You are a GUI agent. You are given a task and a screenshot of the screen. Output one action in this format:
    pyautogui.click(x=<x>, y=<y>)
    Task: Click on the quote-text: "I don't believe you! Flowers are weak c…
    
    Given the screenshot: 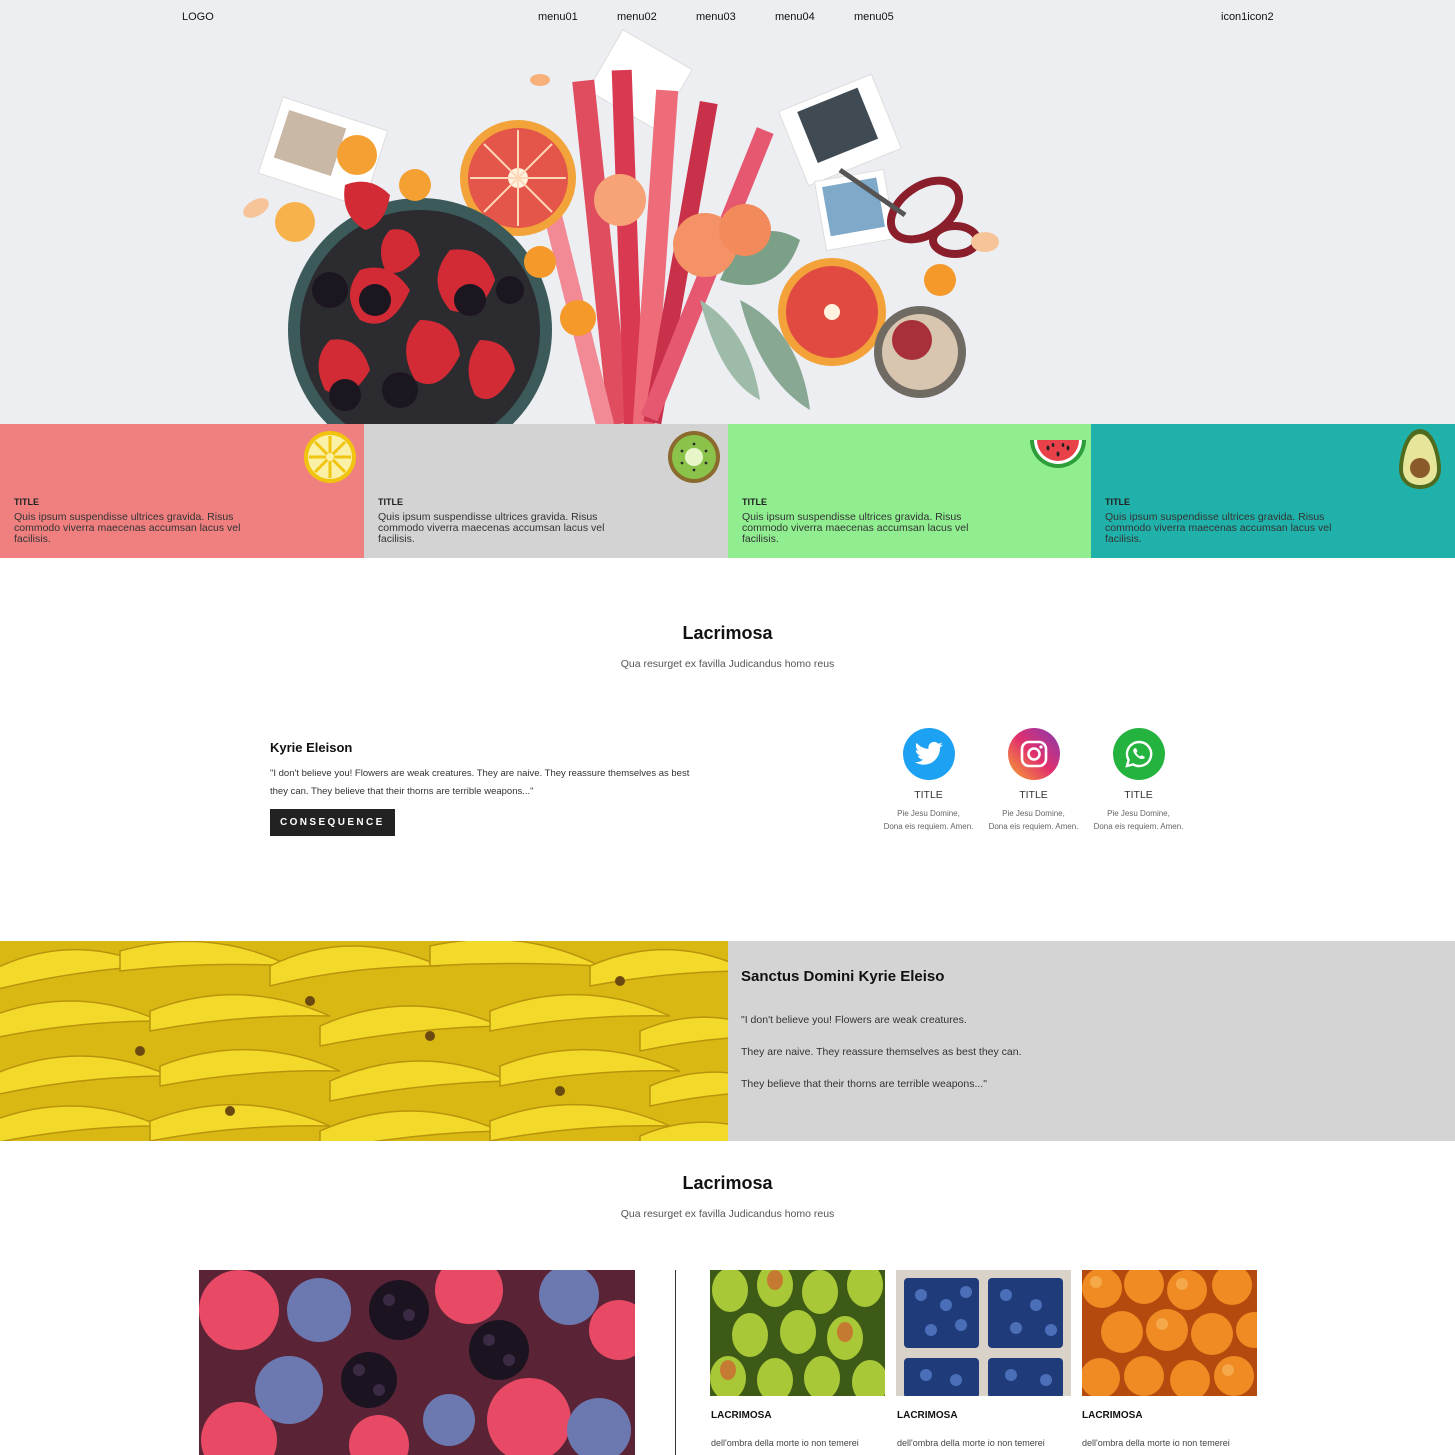 What is the action you would take?
    pyautogui.click(x=480, y=782)
    